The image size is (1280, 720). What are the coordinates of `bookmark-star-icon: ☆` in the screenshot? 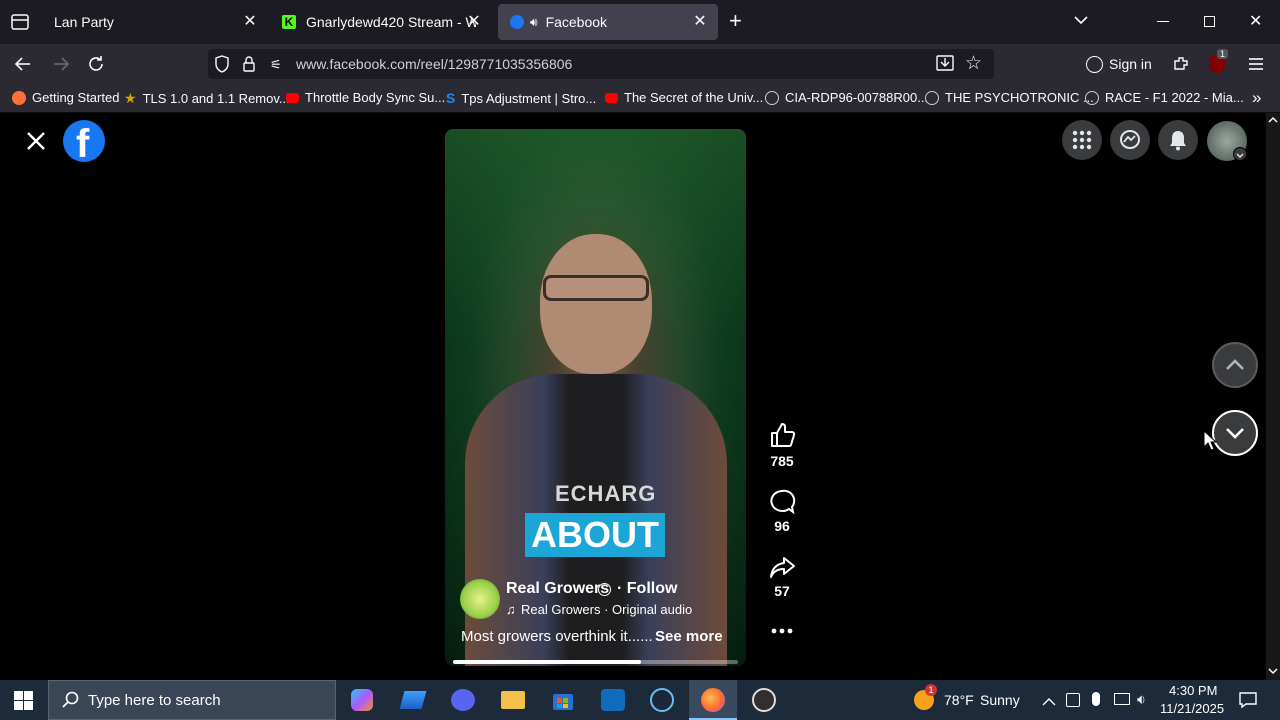 It's located at (973, 63).